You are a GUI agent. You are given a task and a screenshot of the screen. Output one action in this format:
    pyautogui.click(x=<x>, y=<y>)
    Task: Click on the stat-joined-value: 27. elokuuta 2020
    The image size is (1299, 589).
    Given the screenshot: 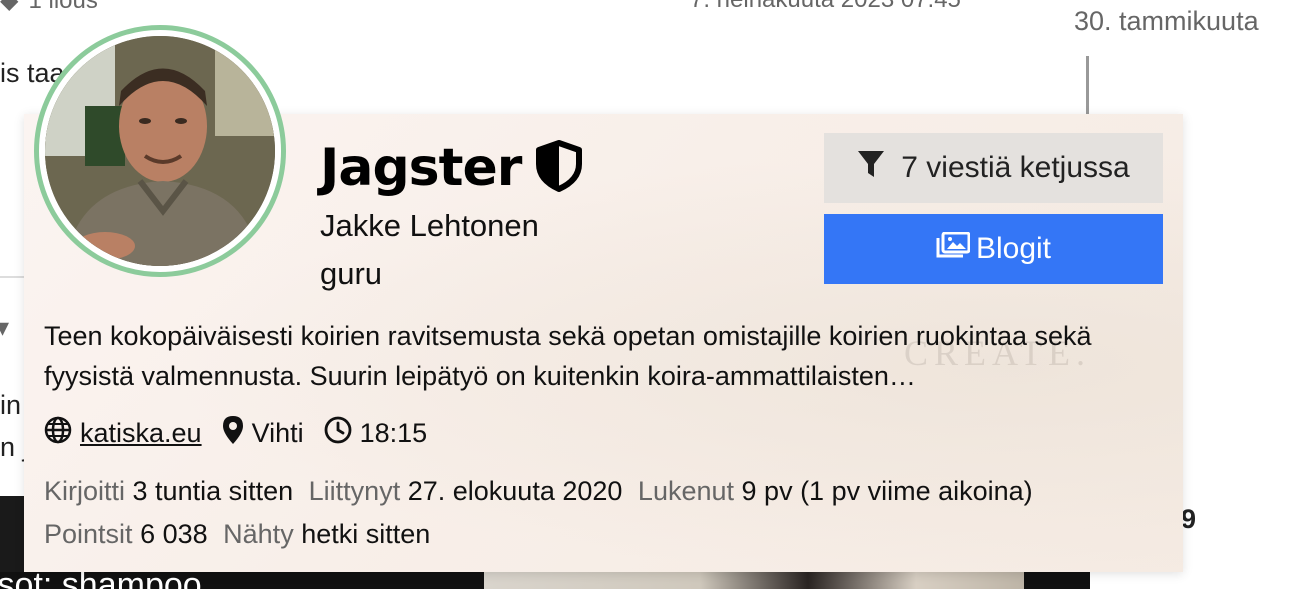 What is the action you would take?
    pyautogui.click(x=515, y=491)
    